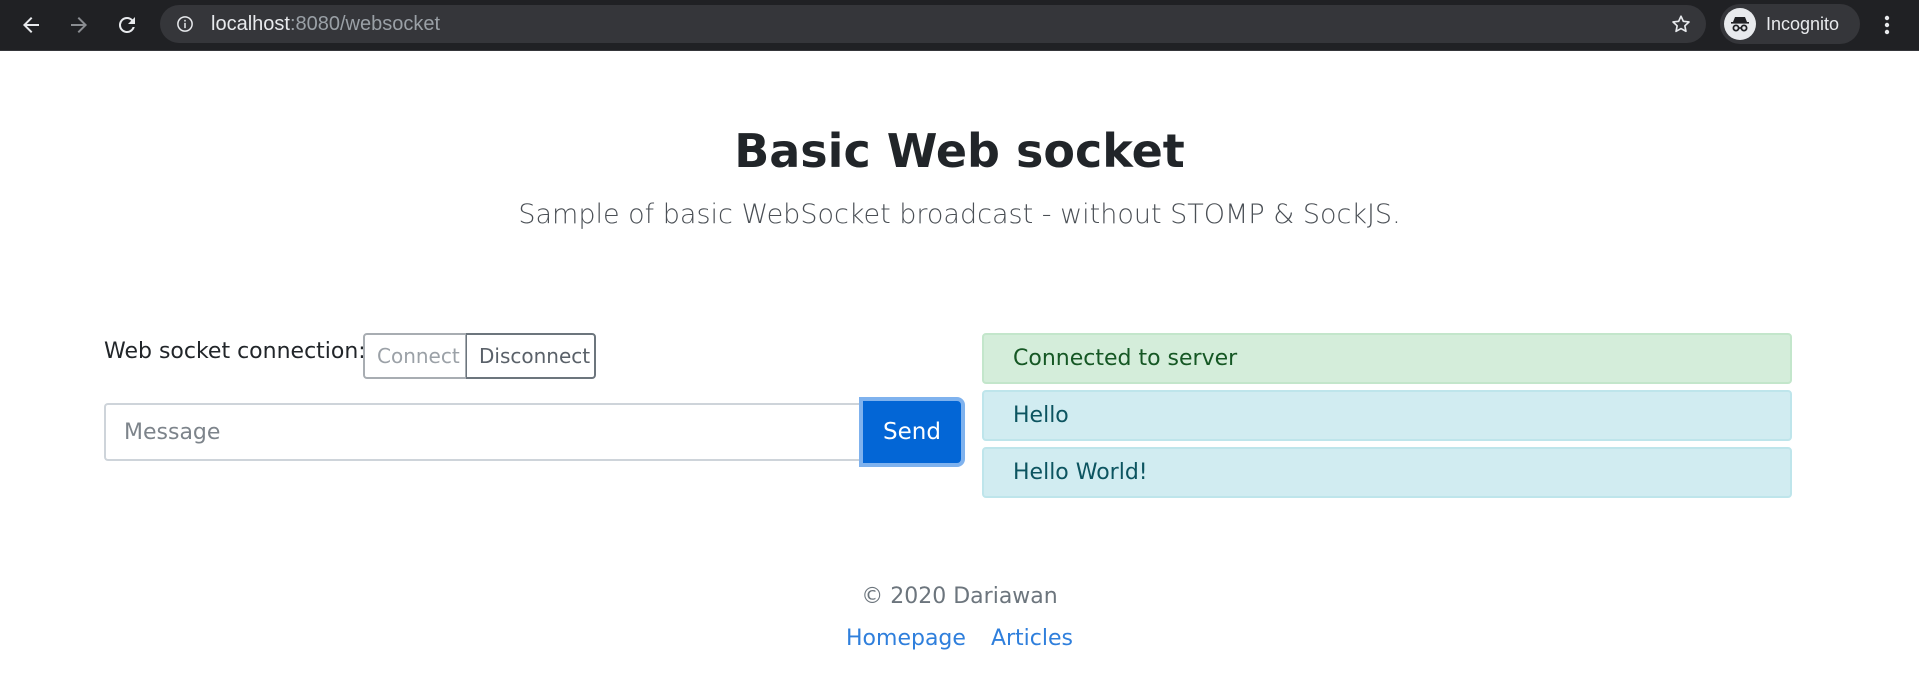 This screenshot has height=685, width=1919. I want to click on message-item: Hello, so click(1387, 415).